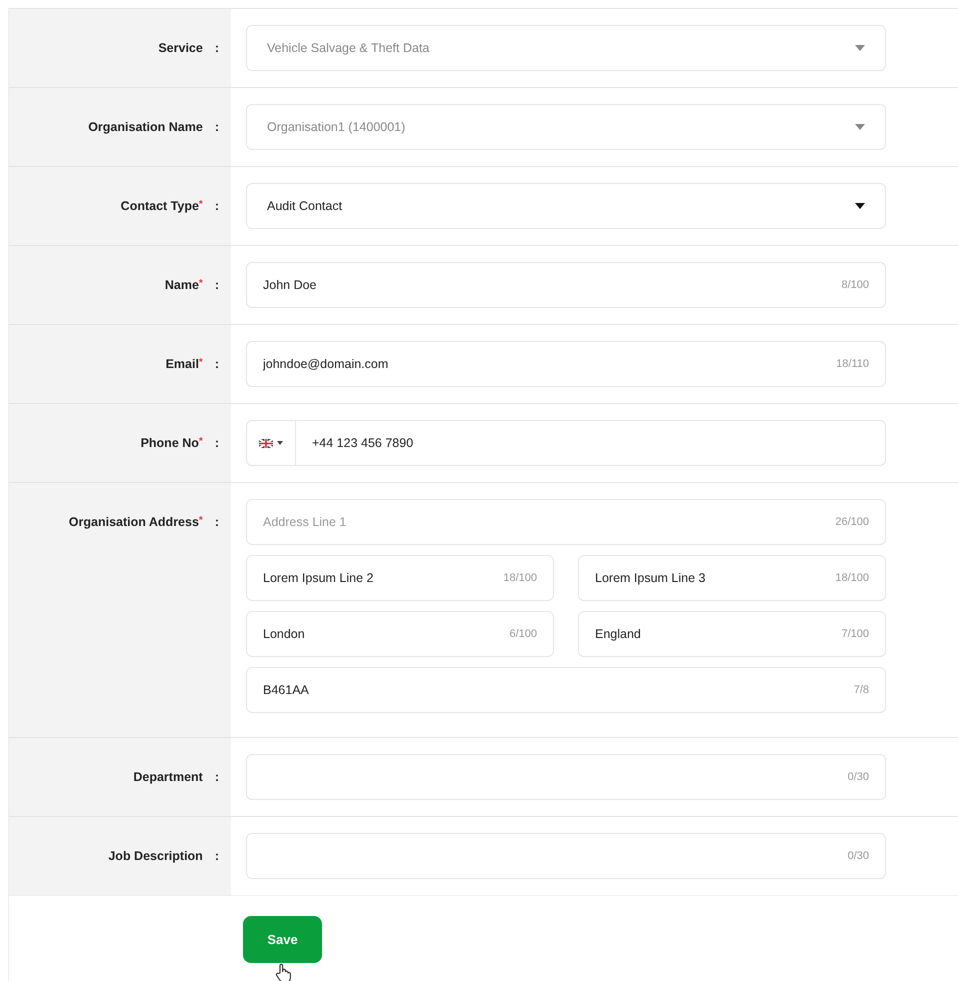 The image size is (958, 981). What do you see at coordinates (590, 443) in the screenshot?
I see `phone-input: +44 123 456 7890` at bounding box center [590, 443].